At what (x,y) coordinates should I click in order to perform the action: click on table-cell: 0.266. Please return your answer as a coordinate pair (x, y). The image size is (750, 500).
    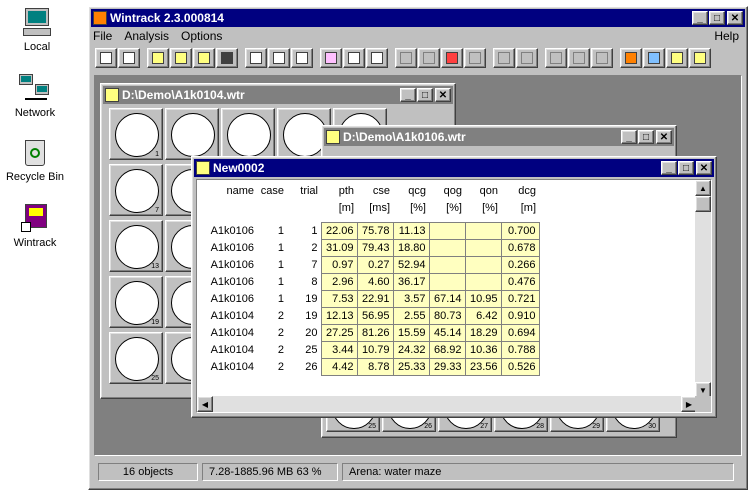
    Looking at the image, I should click on (520, 264).